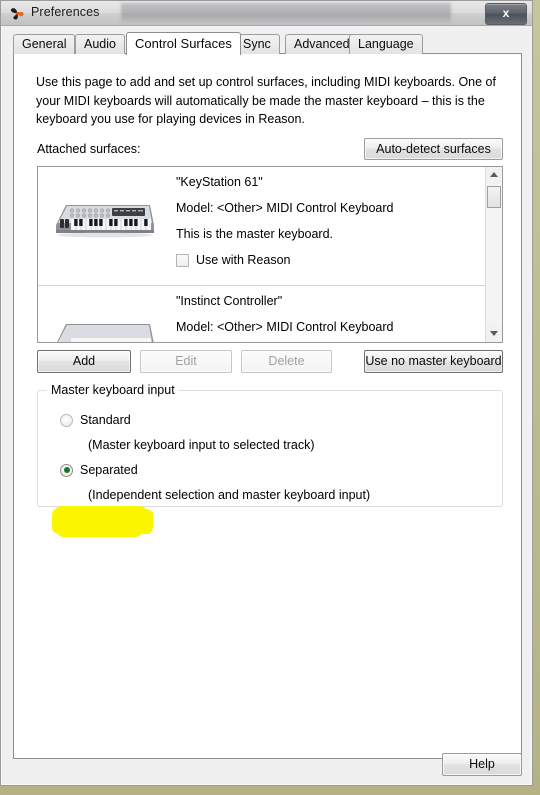 Image resolution: width=540 pixels, height=795 pixels. I want to click on radio-standard-label: Standard, so click(105, 420).